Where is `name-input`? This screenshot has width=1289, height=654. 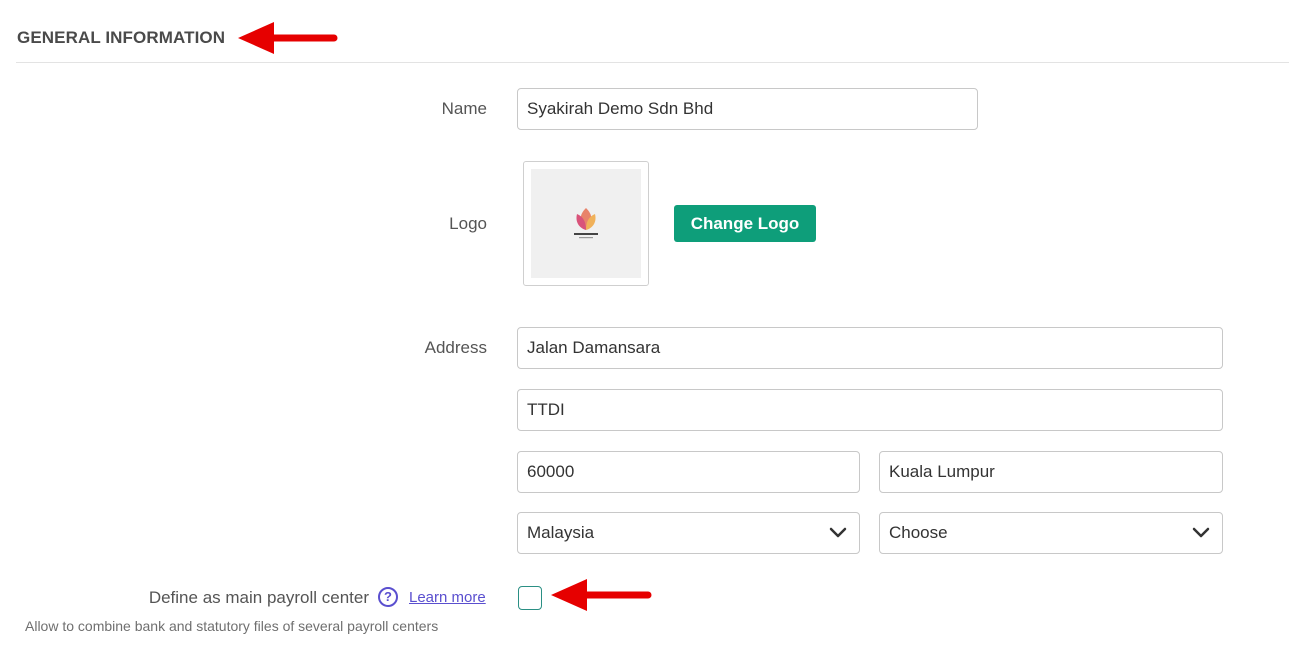 name-input is located at coordinates (747, 109).